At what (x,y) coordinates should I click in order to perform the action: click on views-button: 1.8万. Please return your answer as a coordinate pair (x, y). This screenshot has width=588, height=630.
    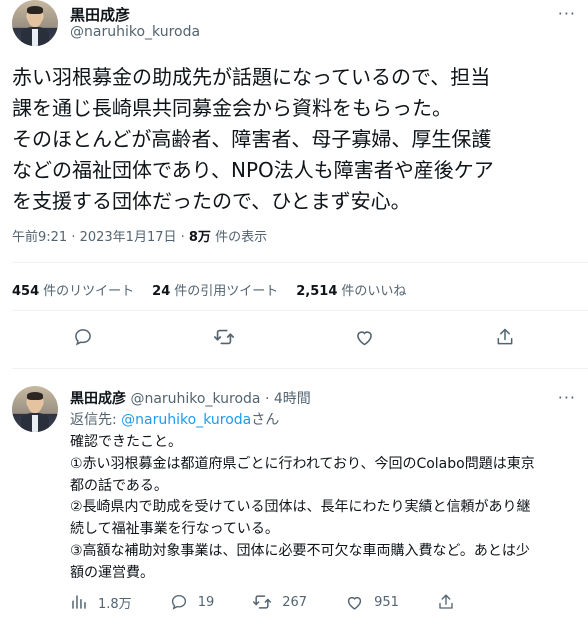
    Looking at the image, I should click on (101, 602).